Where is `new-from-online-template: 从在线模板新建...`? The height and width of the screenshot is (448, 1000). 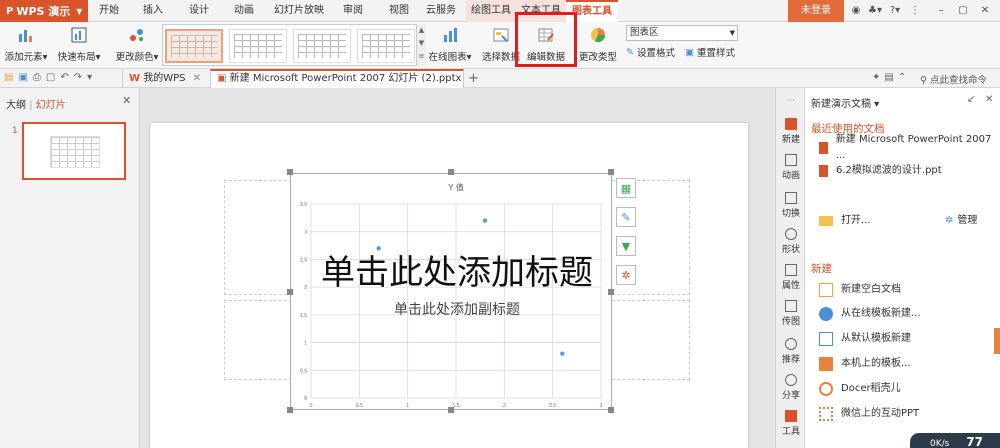 new-from-online-template: 从在线模板新建... is located at coordinates (870, 314).